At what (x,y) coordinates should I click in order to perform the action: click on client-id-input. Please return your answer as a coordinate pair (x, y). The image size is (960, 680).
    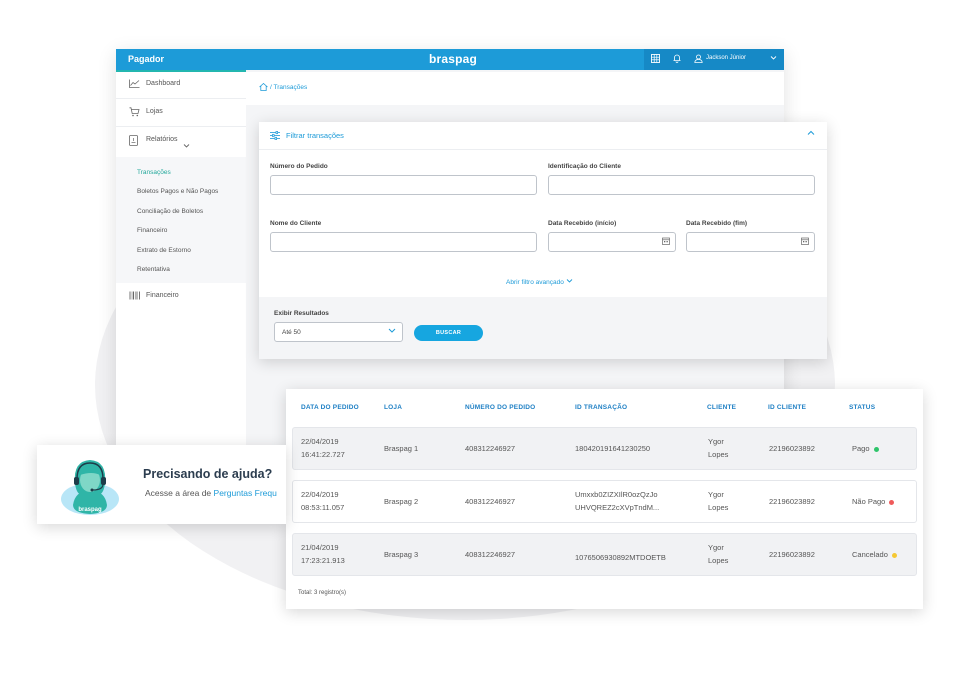
    Looking at the image, I should click on (681, 185).